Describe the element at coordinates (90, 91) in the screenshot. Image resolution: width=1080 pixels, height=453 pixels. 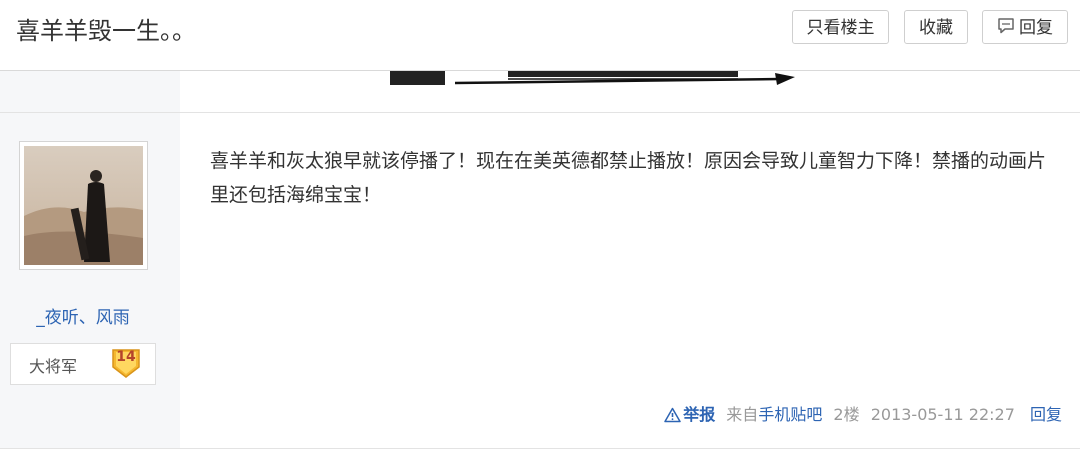
I see `previous-post-sidebar` at that location.